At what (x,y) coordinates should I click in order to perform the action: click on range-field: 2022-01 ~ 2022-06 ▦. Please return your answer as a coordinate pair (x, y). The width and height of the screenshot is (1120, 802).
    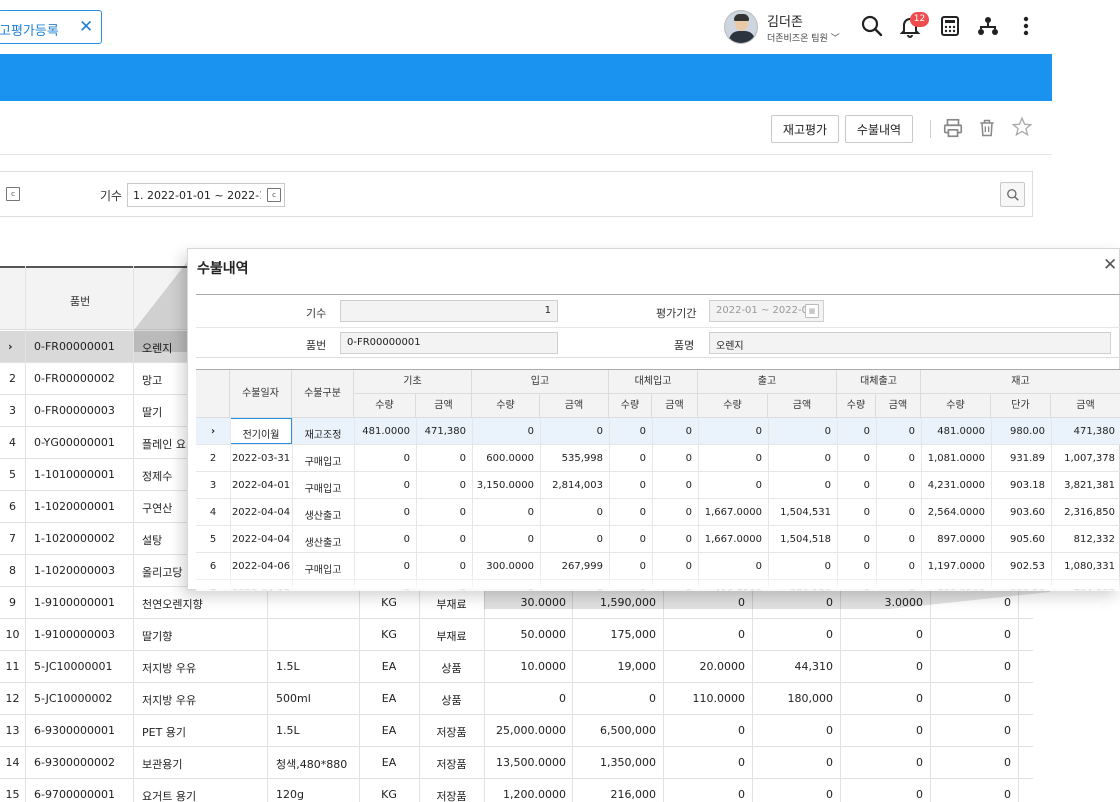
    Looking at the image, I should click on (766, 311).